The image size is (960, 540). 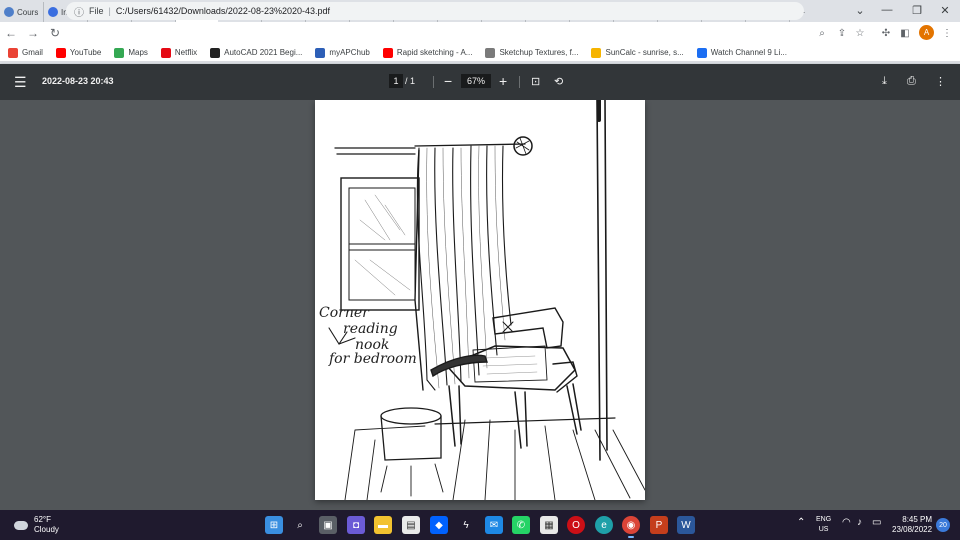 I want to click on hamburger-menu-icon: ☰, so click(x=20, y=82).